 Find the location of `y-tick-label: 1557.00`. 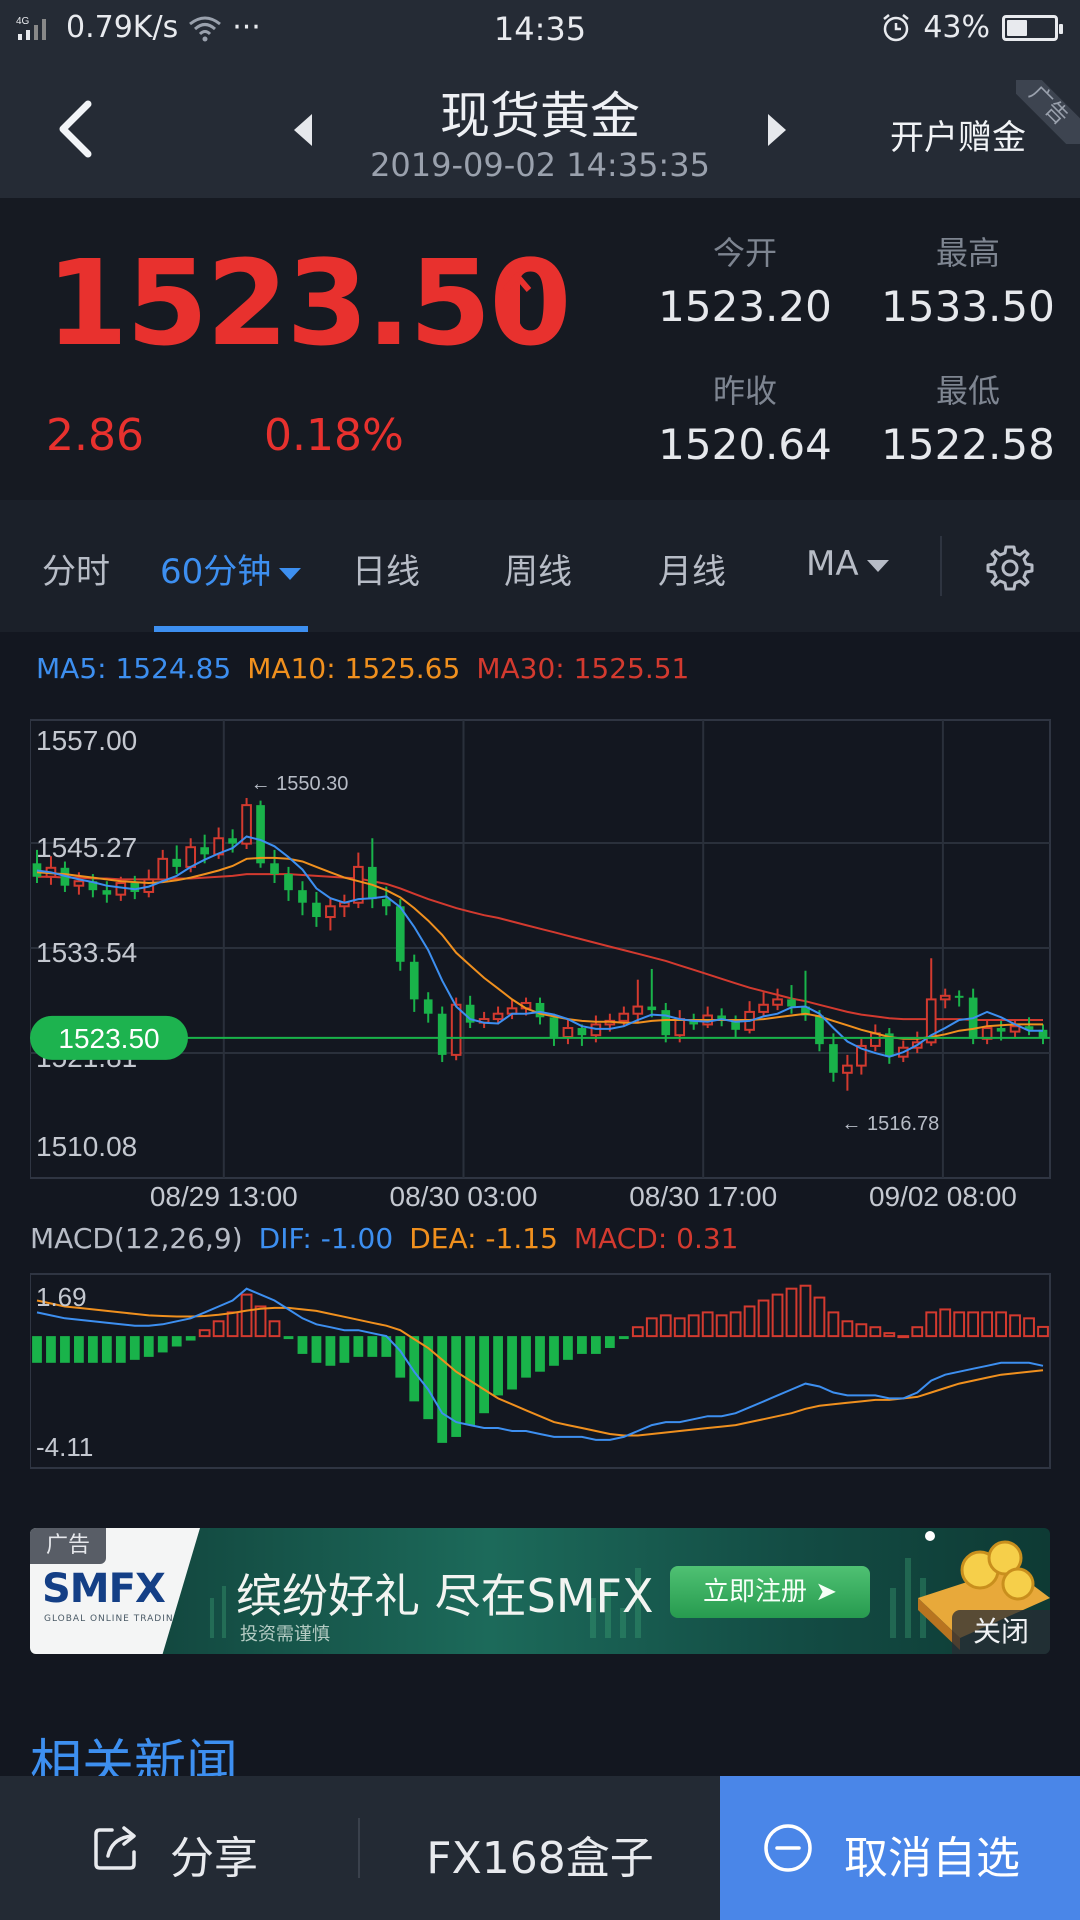

y-tick-label: 1557.00 is located at coordinates (86, 740).